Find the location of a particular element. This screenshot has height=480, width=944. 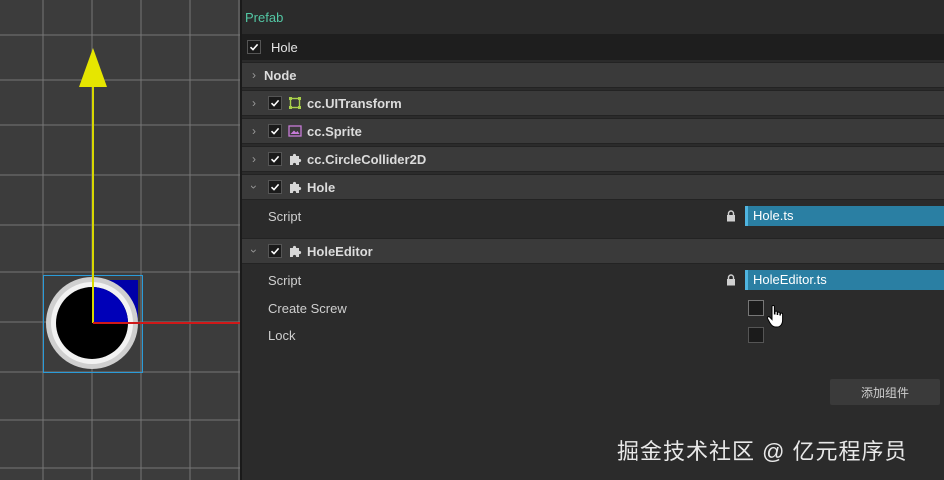

watermark-text: 掘金技术社区 @ 亿元程序员 is located at coordinates (762, 451).